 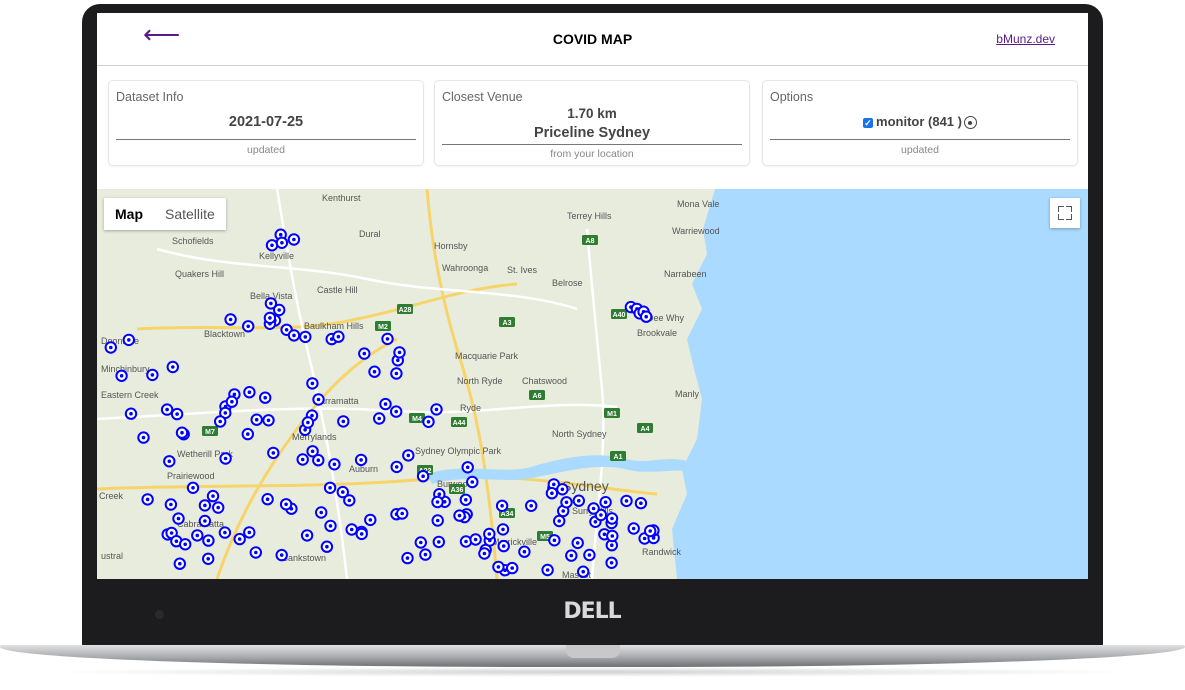 I want to click on dataset-info-card: Dataset Info 2021-07-25 updated, so click(x=266, y=123).